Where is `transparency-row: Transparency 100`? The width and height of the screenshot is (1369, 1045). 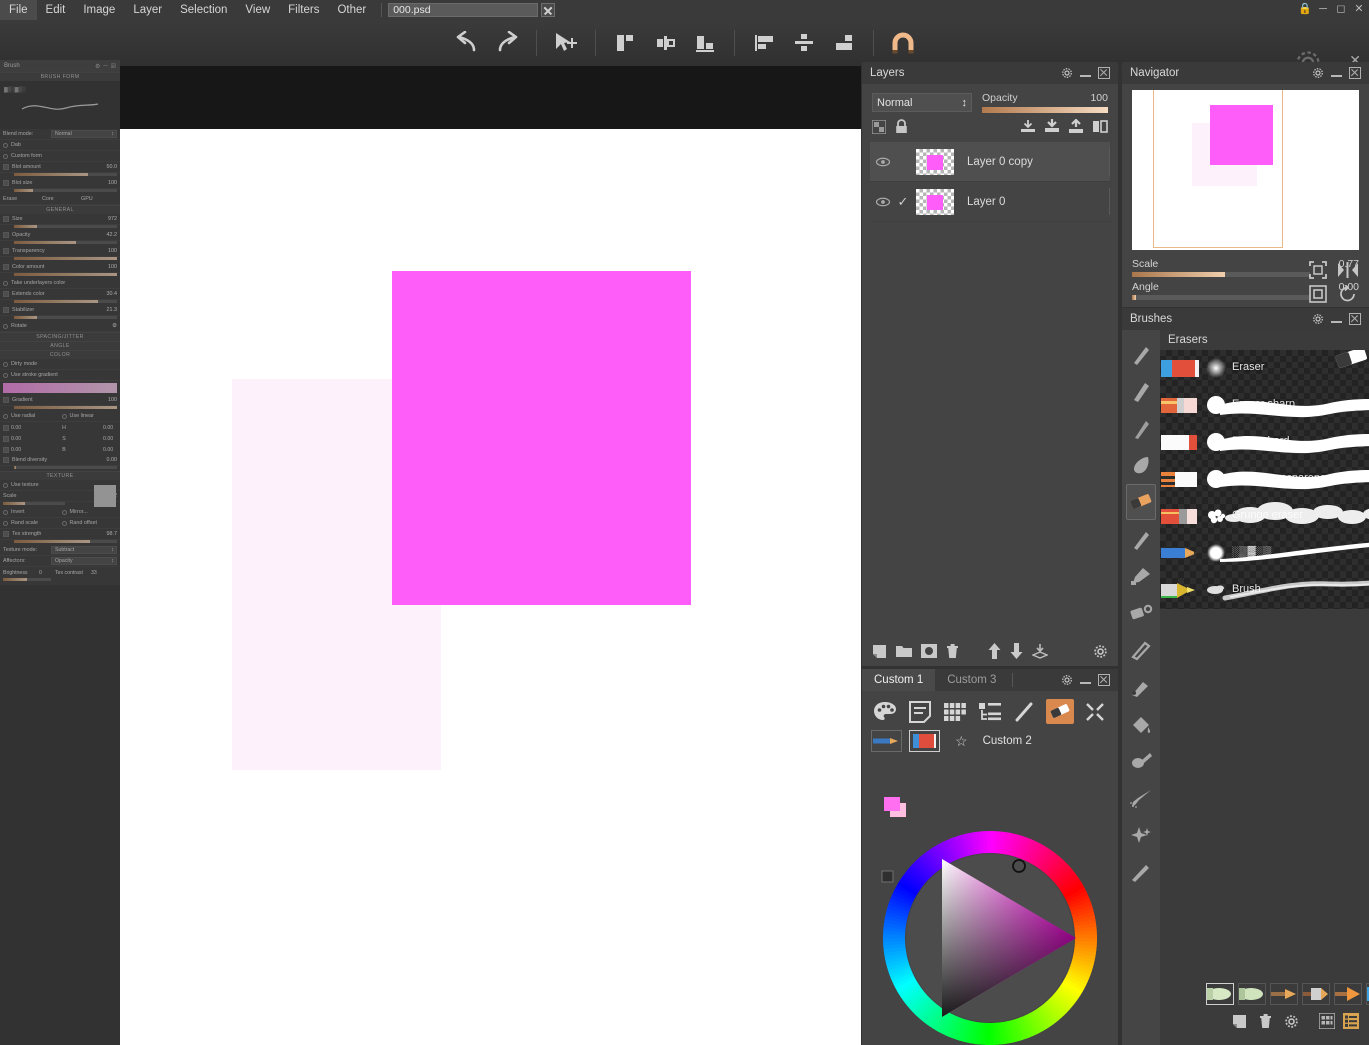
transparency-row: Transparency 100 is located at coordinates (60, 251).